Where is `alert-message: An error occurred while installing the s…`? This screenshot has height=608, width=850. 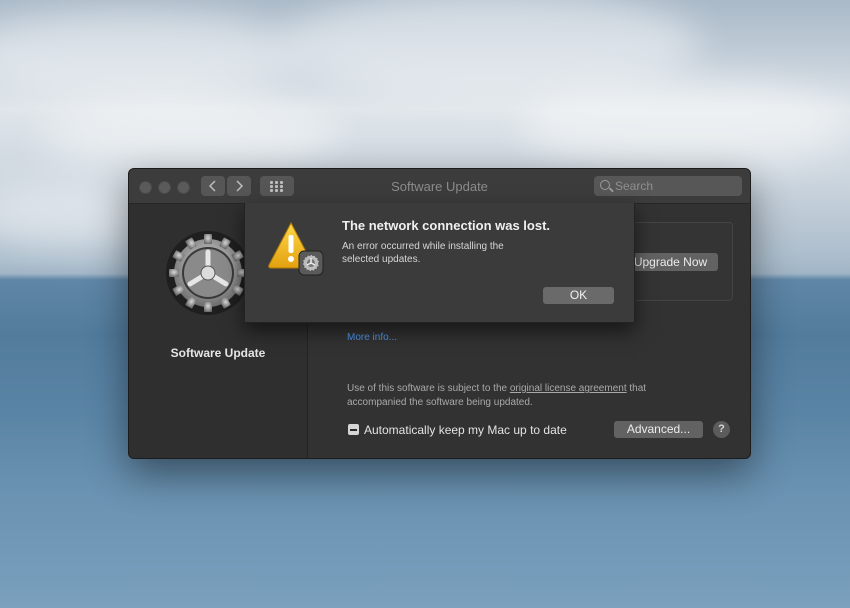 alert-message: An error occurred while installing the s… is located at coordinates (423, 253).